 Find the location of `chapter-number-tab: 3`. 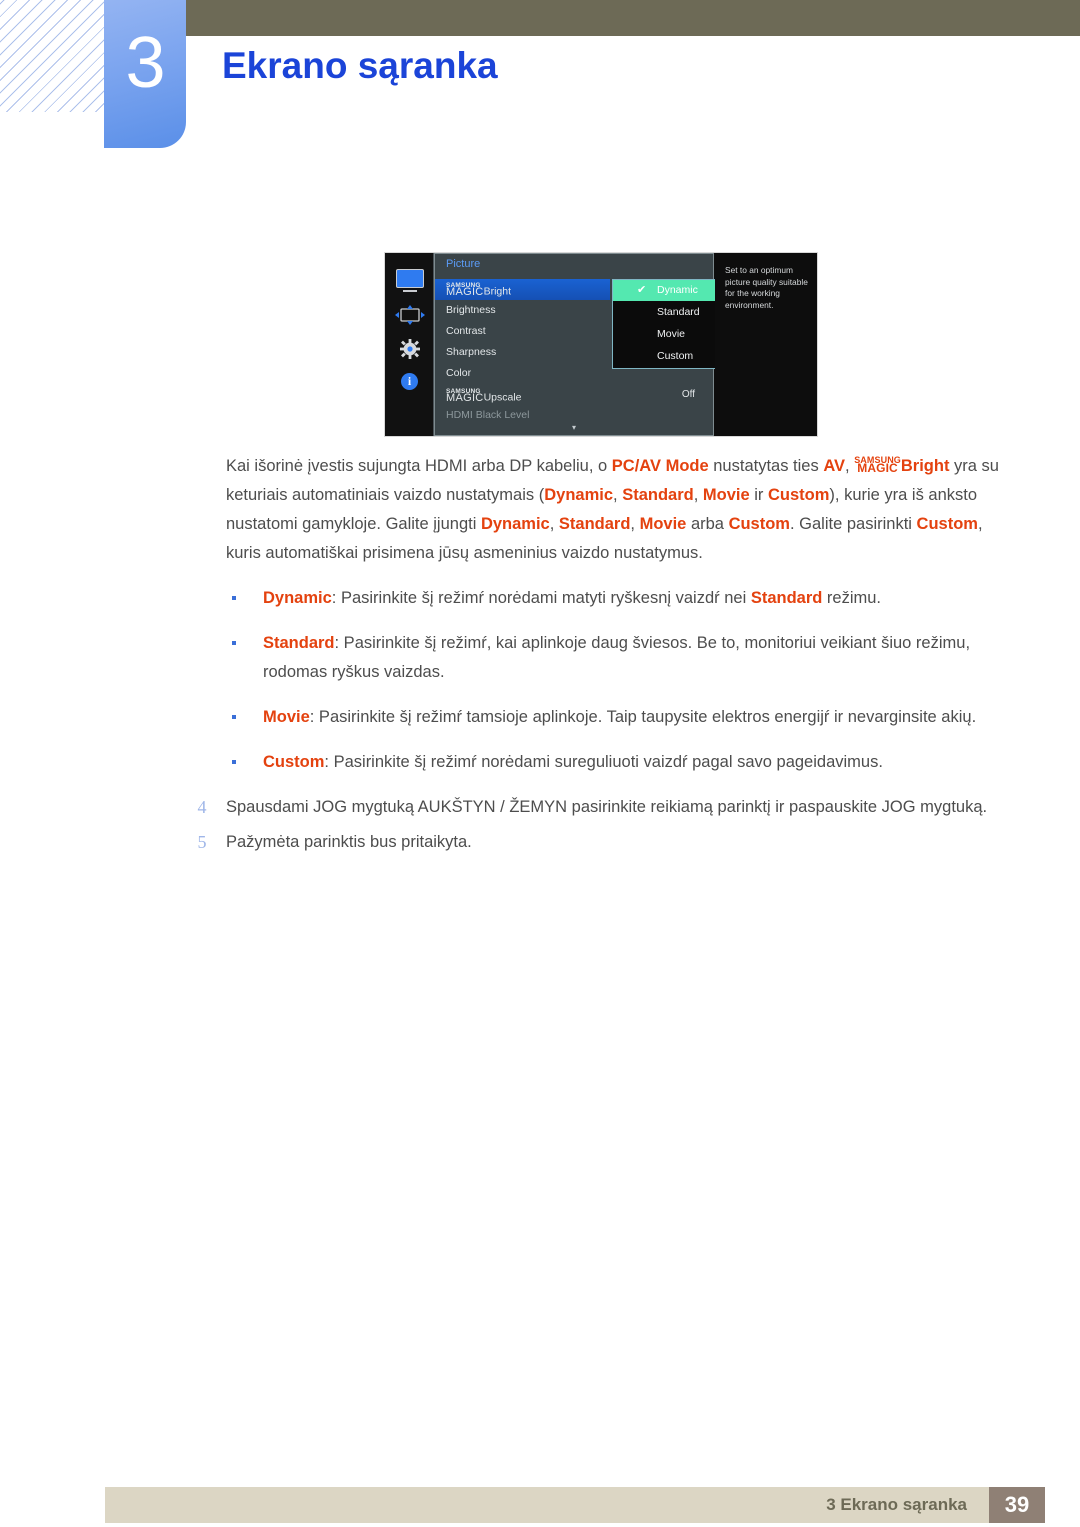

chapter-number-tab: 3 is located at coordinates (145, 74).